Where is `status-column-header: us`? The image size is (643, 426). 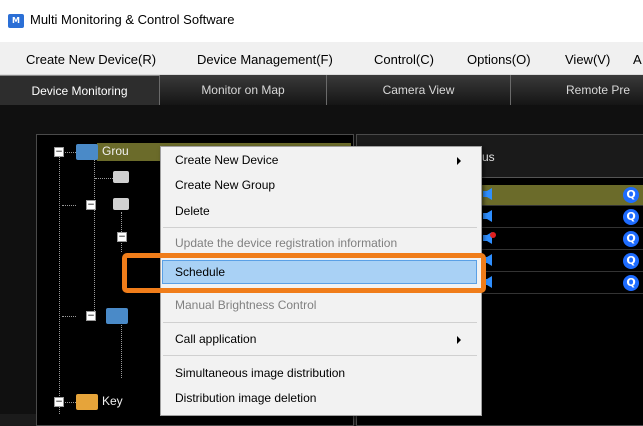 status-column-header: us is located at coordinates (488, 157).